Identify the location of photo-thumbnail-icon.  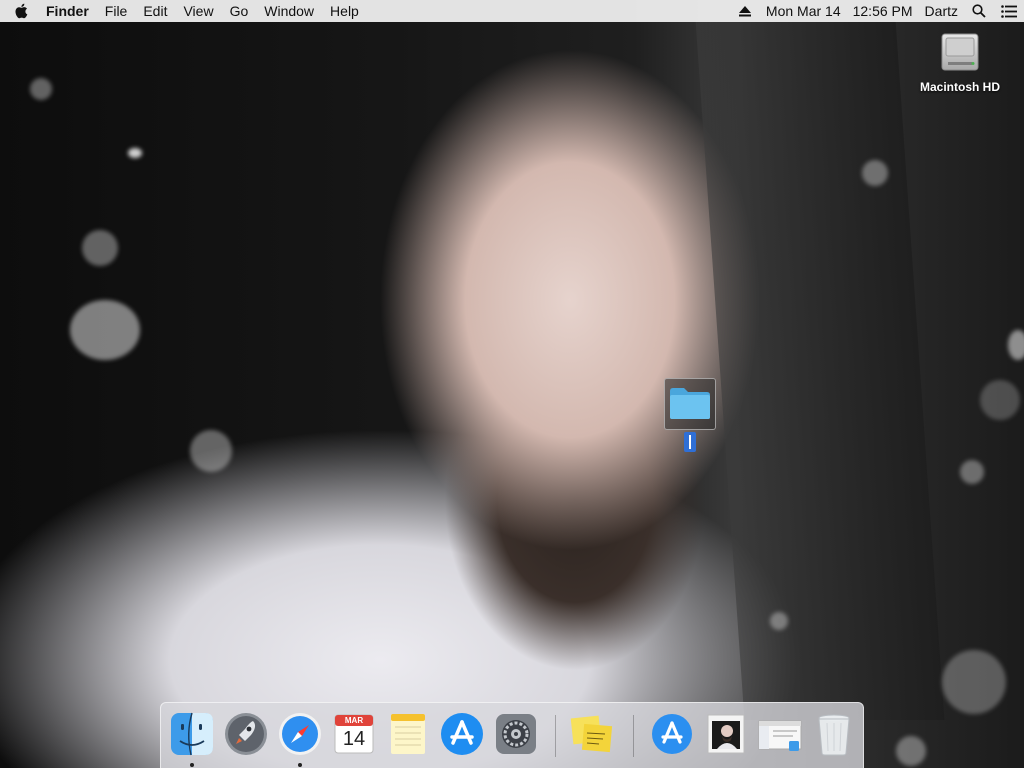
(726, 734).